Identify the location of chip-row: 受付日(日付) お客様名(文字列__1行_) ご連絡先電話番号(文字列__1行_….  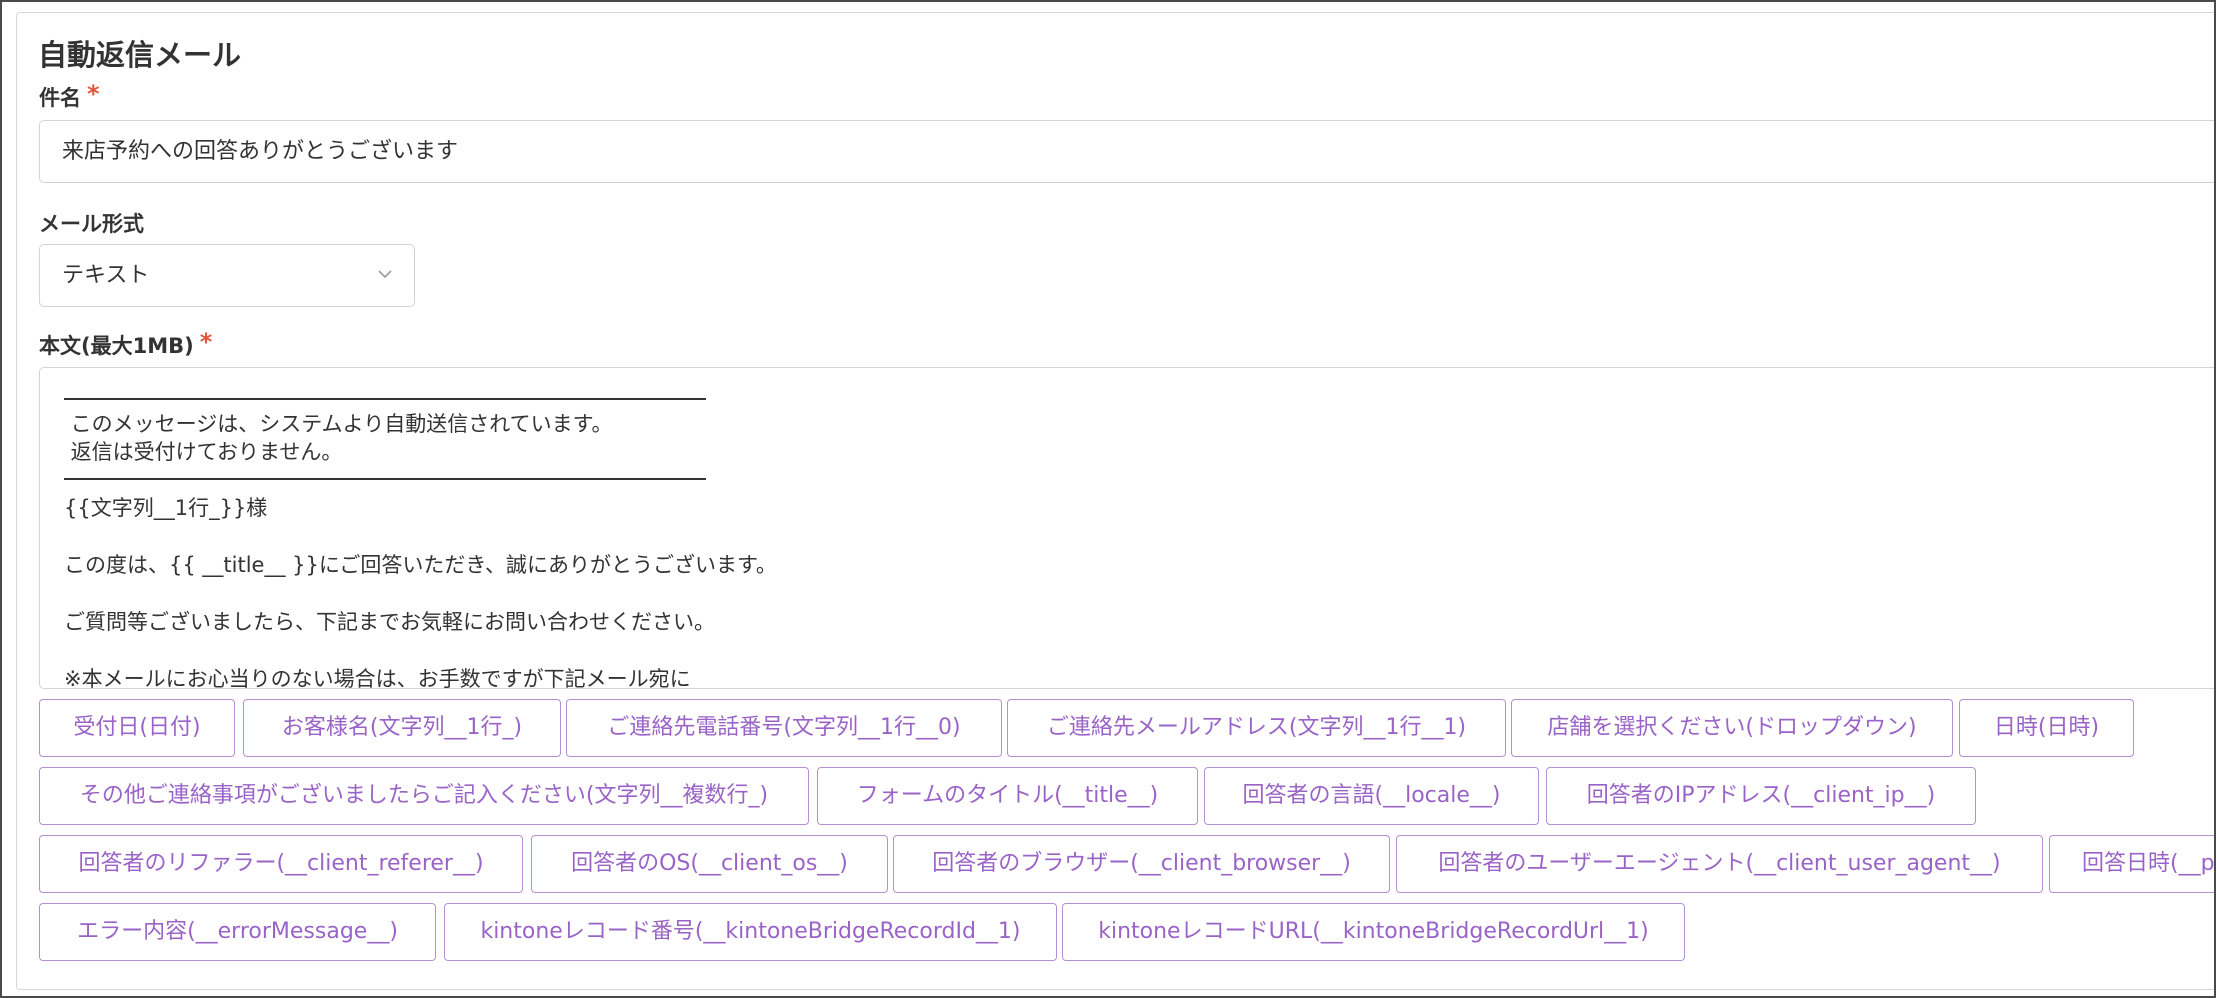
(1126, 728).